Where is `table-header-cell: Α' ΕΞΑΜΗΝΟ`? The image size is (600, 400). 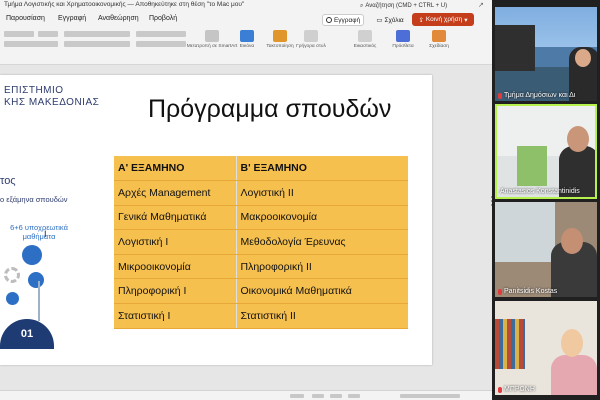
table-header-cell: Α' ΕΞΑΜΗΝΟ is located at coordinates (175, 169).